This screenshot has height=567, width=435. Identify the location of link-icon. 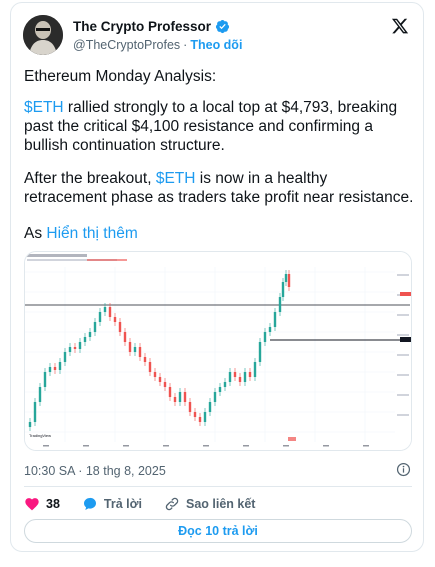
(172, 504).